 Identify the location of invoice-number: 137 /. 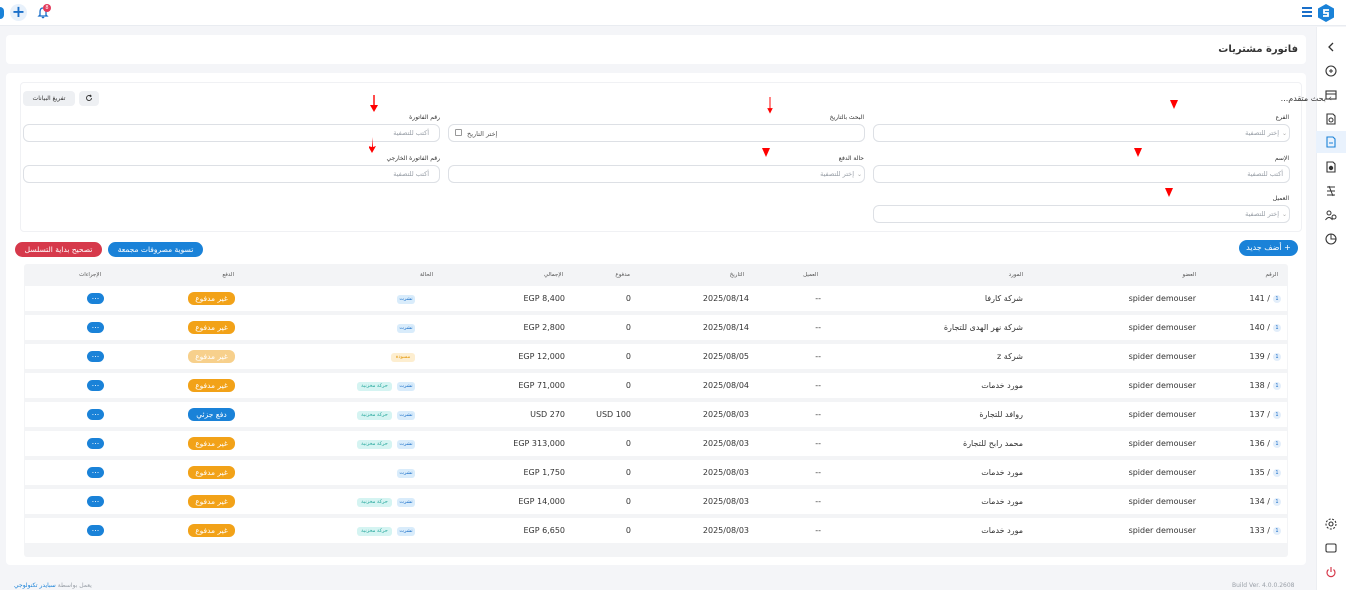
(1259, 414).